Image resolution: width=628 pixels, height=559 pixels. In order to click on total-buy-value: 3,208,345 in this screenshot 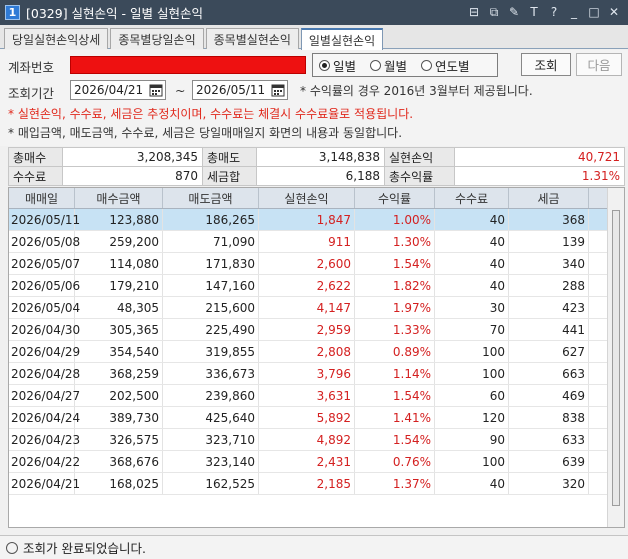, I will do `click(132, 157)`.